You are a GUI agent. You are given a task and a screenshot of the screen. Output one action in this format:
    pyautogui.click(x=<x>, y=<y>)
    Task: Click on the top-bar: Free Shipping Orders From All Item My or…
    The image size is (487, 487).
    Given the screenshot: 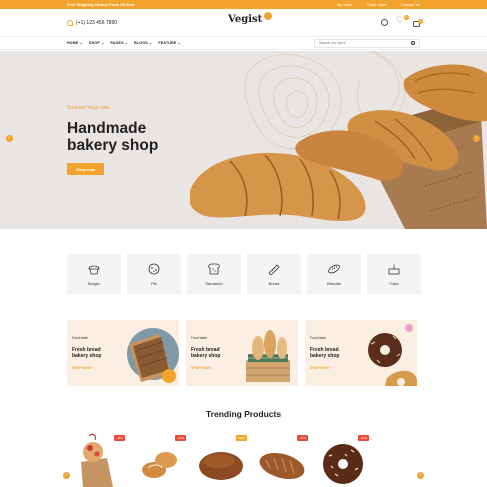 What is the action you would take?
    pyautogui.click(x=243, y=4)
    